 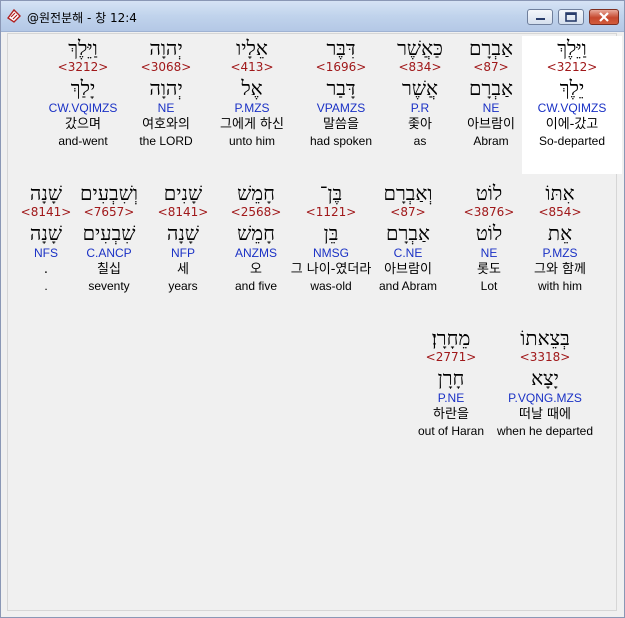 I want to click on word-column: אֵלָיו <413> אֶל P.MZS 그에게 하신 unto him, so click(x=252, y=105).